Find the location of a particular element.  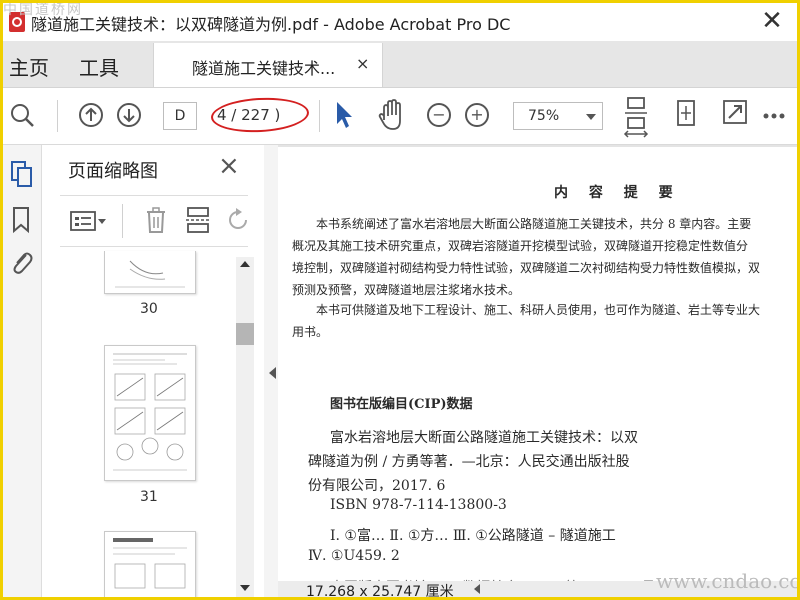

scrollbar-thumb is located at coordinates (245, 334).